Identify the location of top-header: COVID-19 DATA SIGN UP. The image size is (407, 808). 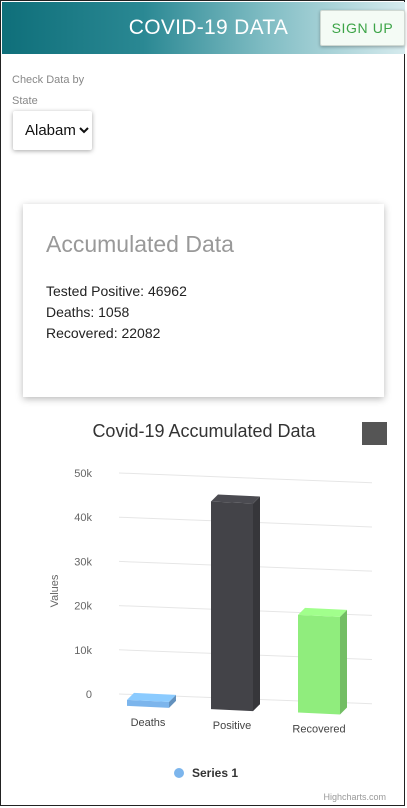
(203, 28).